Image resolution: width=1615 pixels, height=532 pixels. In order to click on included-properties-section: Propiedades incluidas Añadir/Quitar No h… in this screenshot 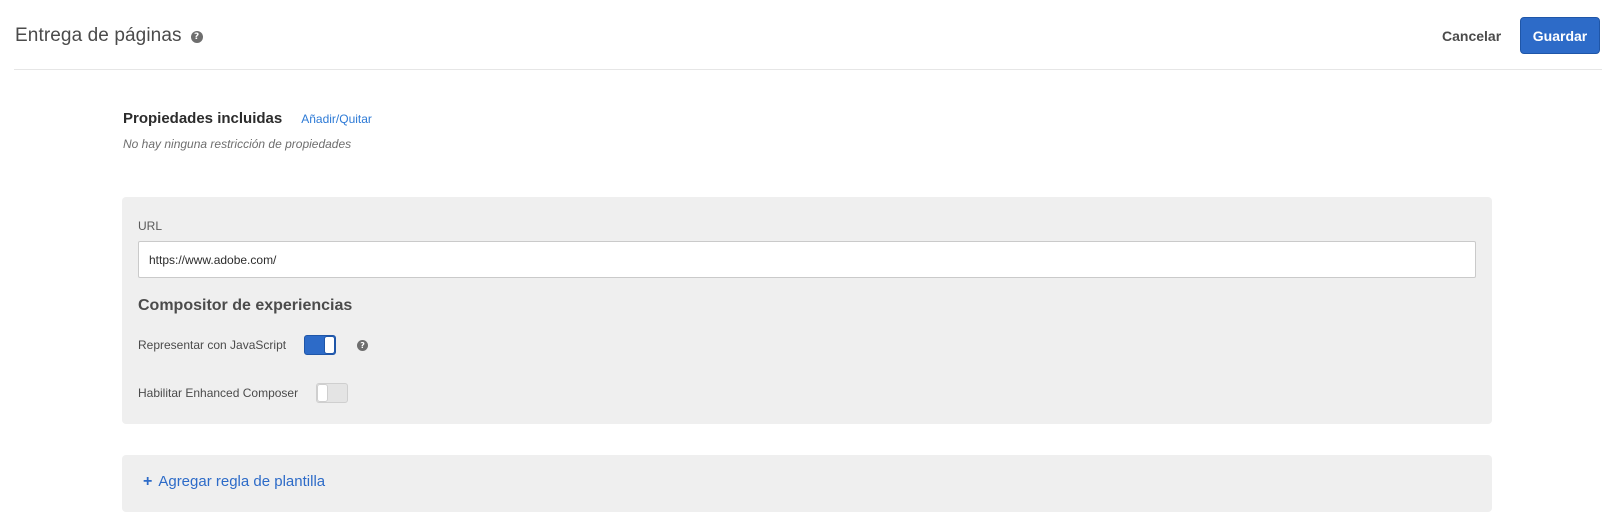, I will do `click(247, 130)`.